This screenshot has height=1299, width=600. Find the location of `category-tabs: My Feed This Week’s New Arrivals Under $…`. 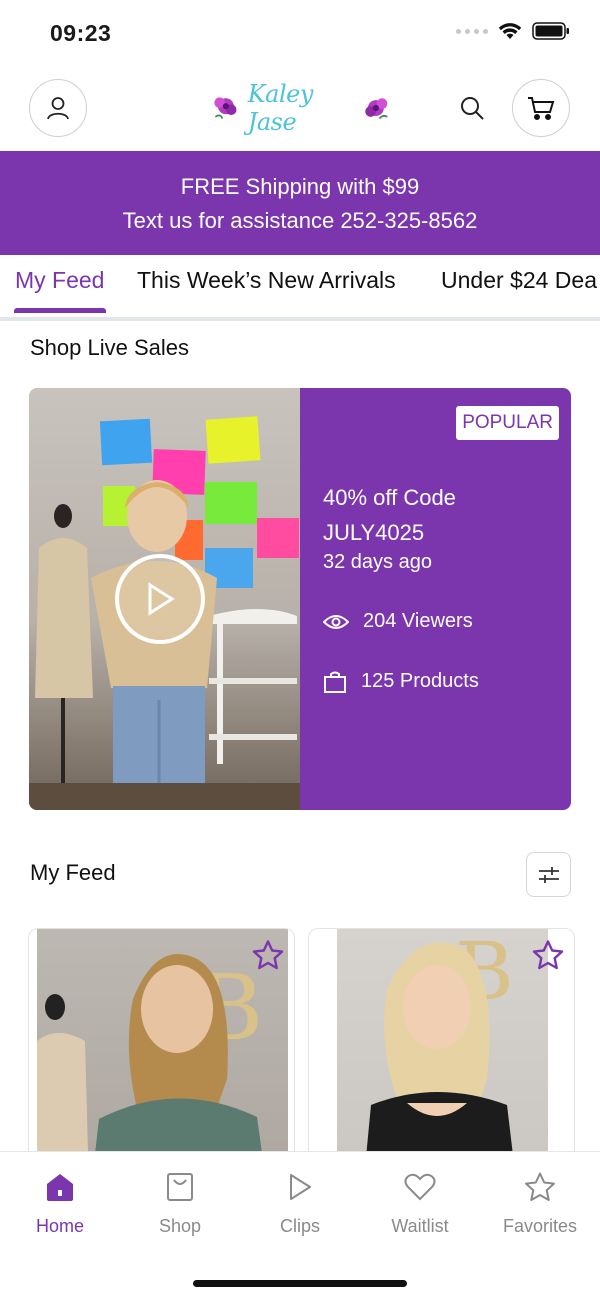

category-tabs: My Feed This Week’s New Arrivals Under $… is located at coordinates (300, 288).